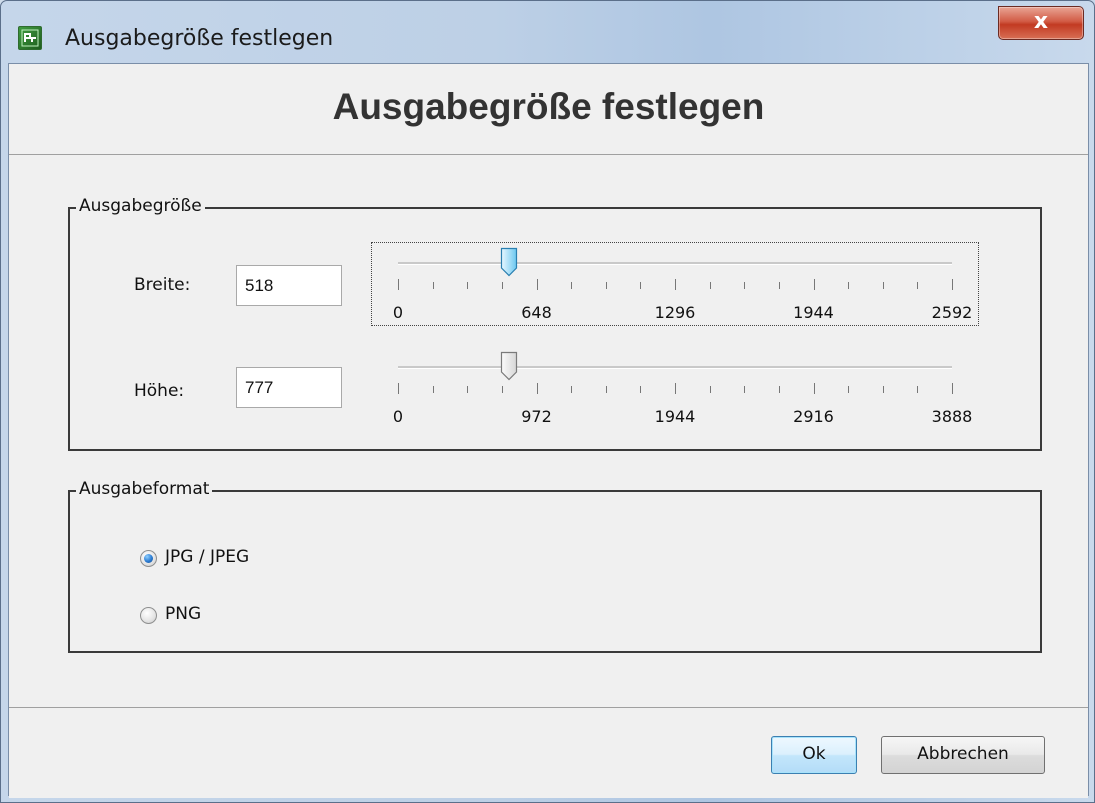 The width and height of the screenshot is (1095, 803). Describe the element at coordinates (30, 38) in the screenshot. I see `app-icon` at that location.